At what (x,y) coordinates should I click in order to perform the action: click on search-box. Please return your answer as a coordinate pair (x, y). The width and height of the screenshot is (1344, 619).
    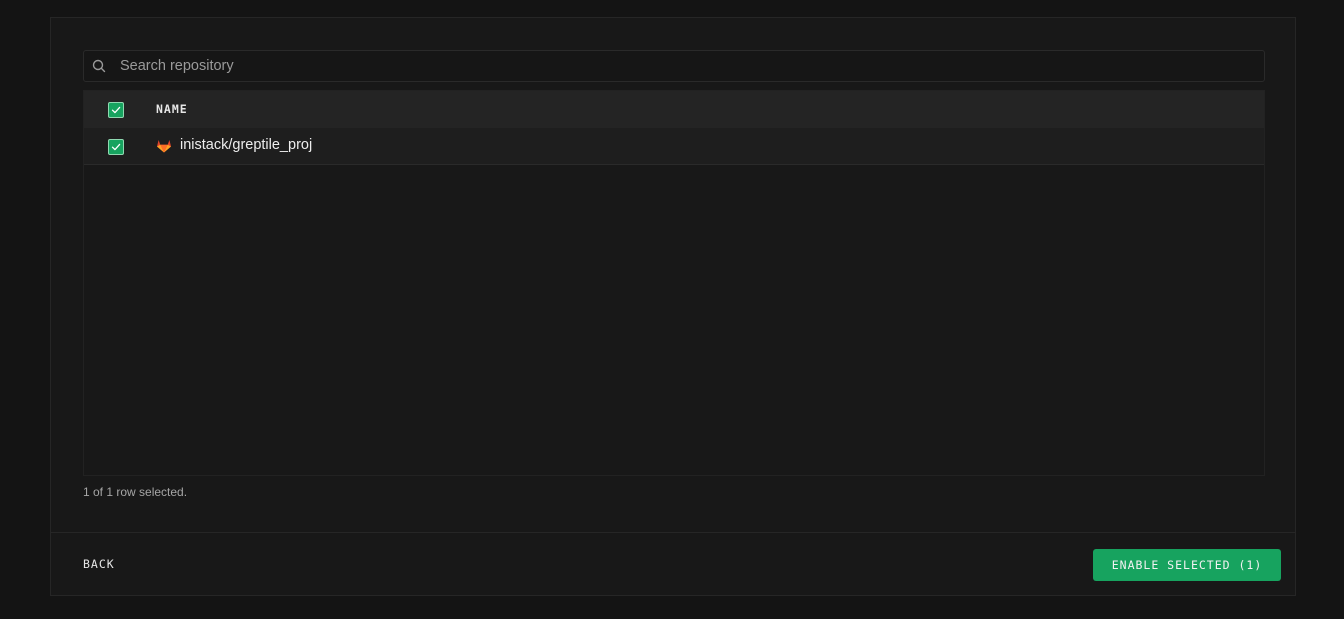
    Looking at the image, I should click on (674, 66).